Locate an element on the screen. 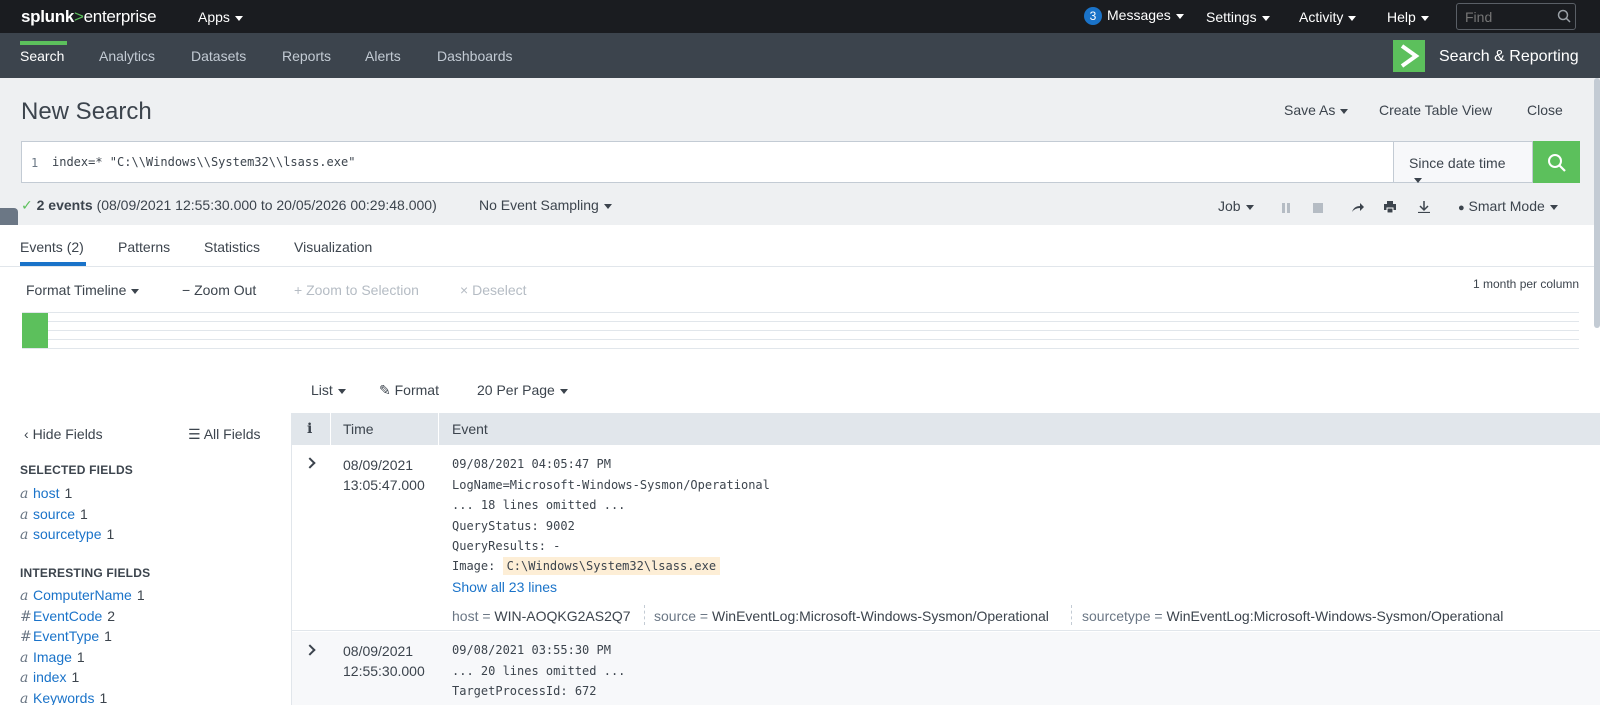 This screenshot has height=705, width=1600. field-index: a index 1 is located at coordinates (49, 677).